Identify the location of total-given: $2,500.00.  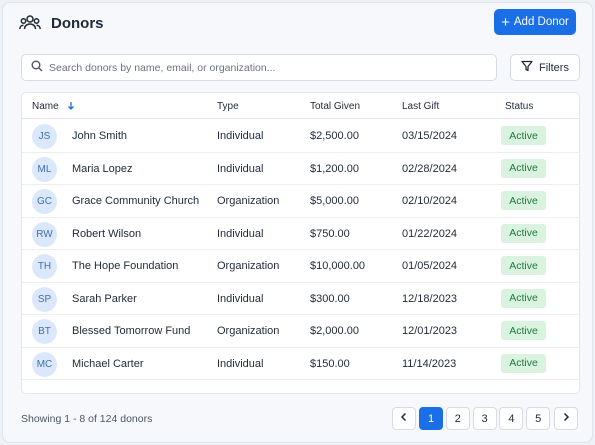
(334, 136).